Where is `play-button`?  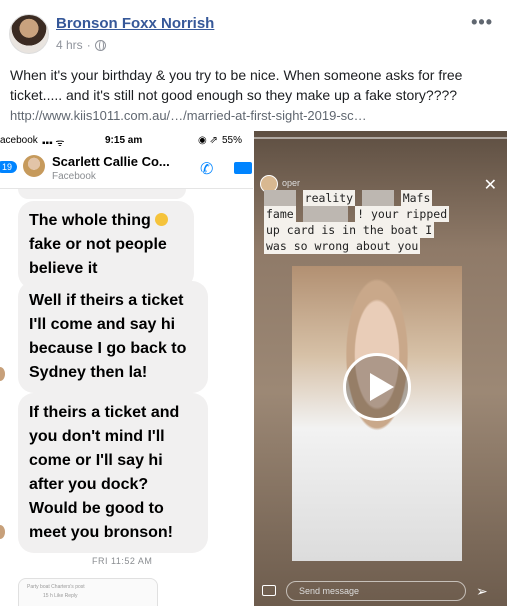
play-button is located at coordinates (377, 387).